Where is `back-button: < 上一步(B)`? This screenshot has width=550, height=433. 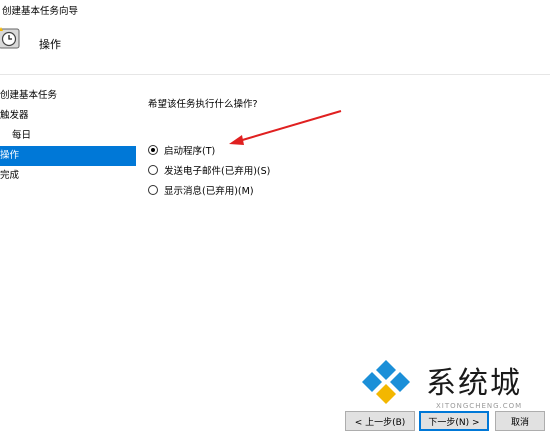
back-button: < 上一步(B) is located at coordinates (380, 421).